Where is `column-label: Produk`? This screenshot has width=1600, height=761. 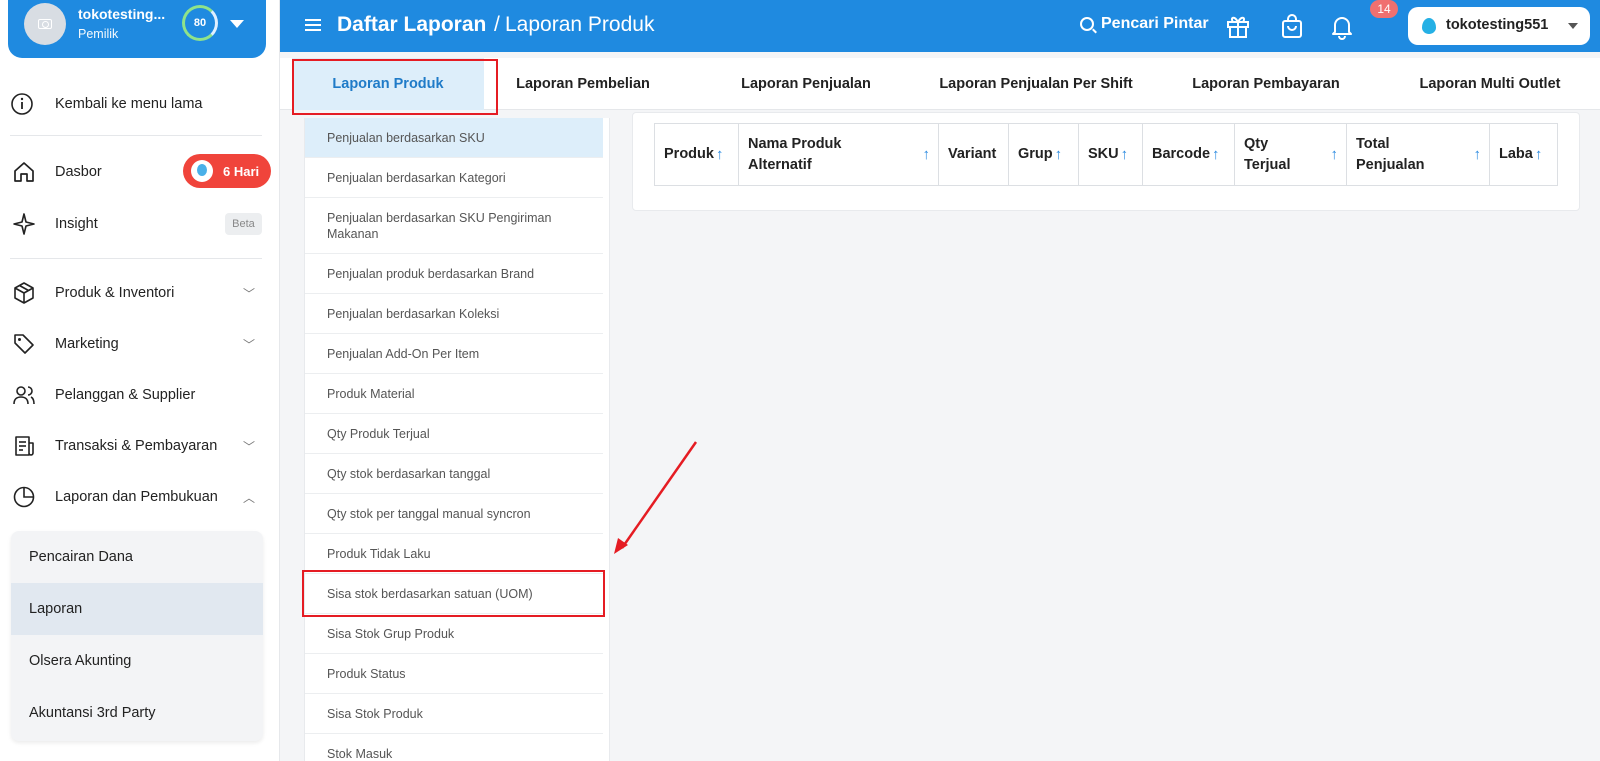
column-label: Produk is located at coordinates (689, 154).